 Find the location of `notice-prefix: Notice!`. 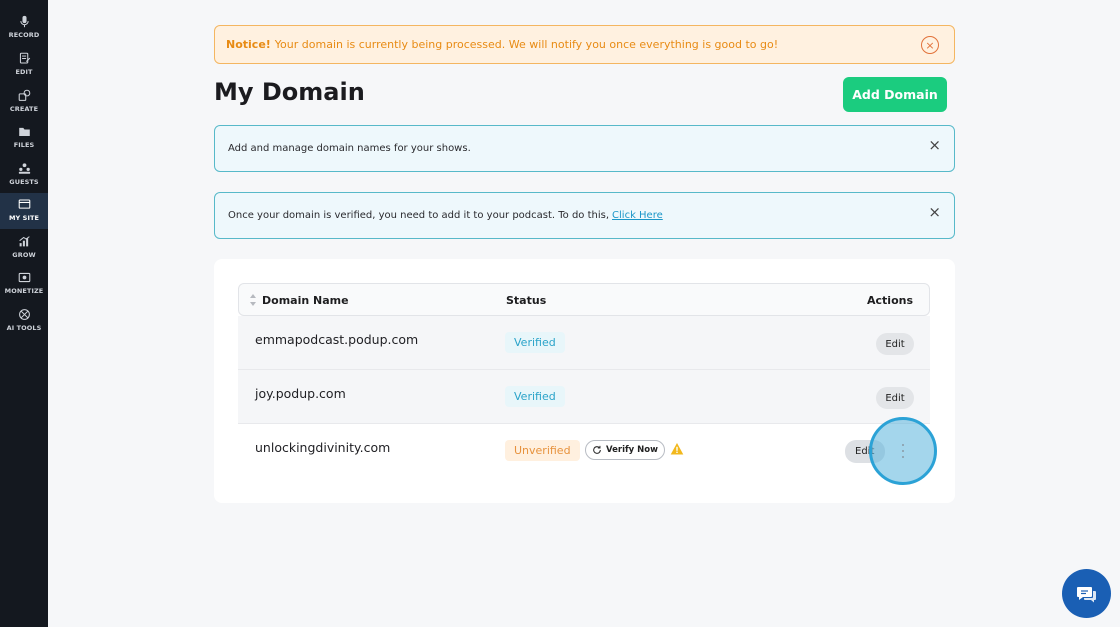

notice-prefix: Notice! is located at coordinates (248, 44).